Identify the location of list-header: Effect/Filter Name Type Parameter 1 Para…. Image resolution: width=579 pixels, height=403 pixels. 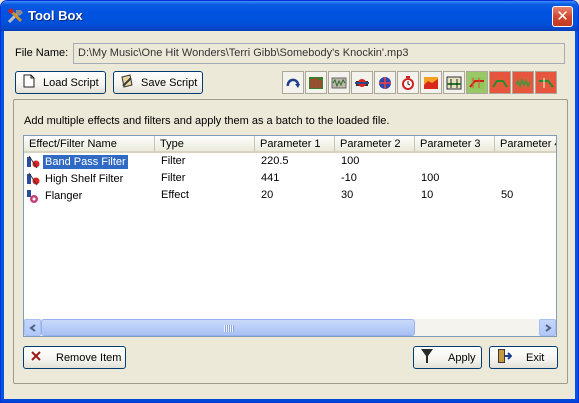
(290, 144).